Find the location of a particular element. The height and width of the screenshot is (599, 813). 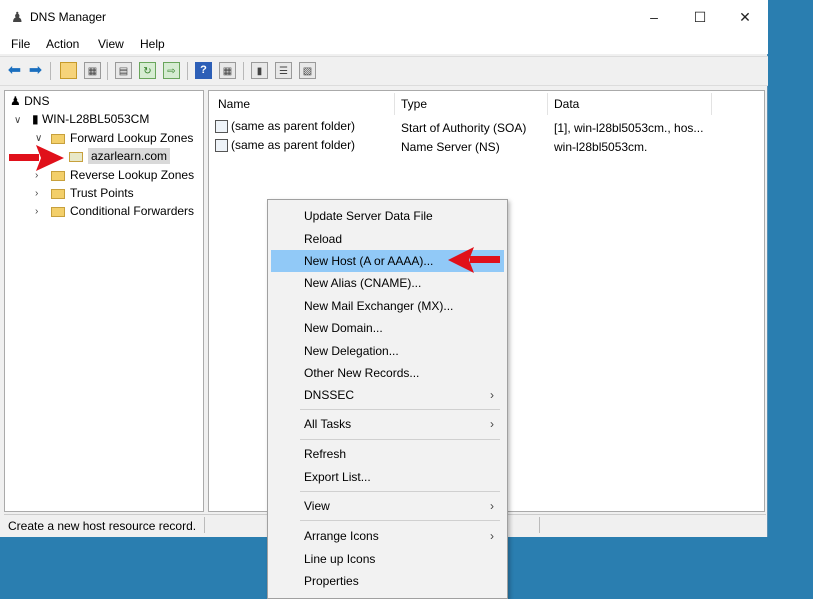

zone-icon: ▧ is located at coordinates (307, 70).